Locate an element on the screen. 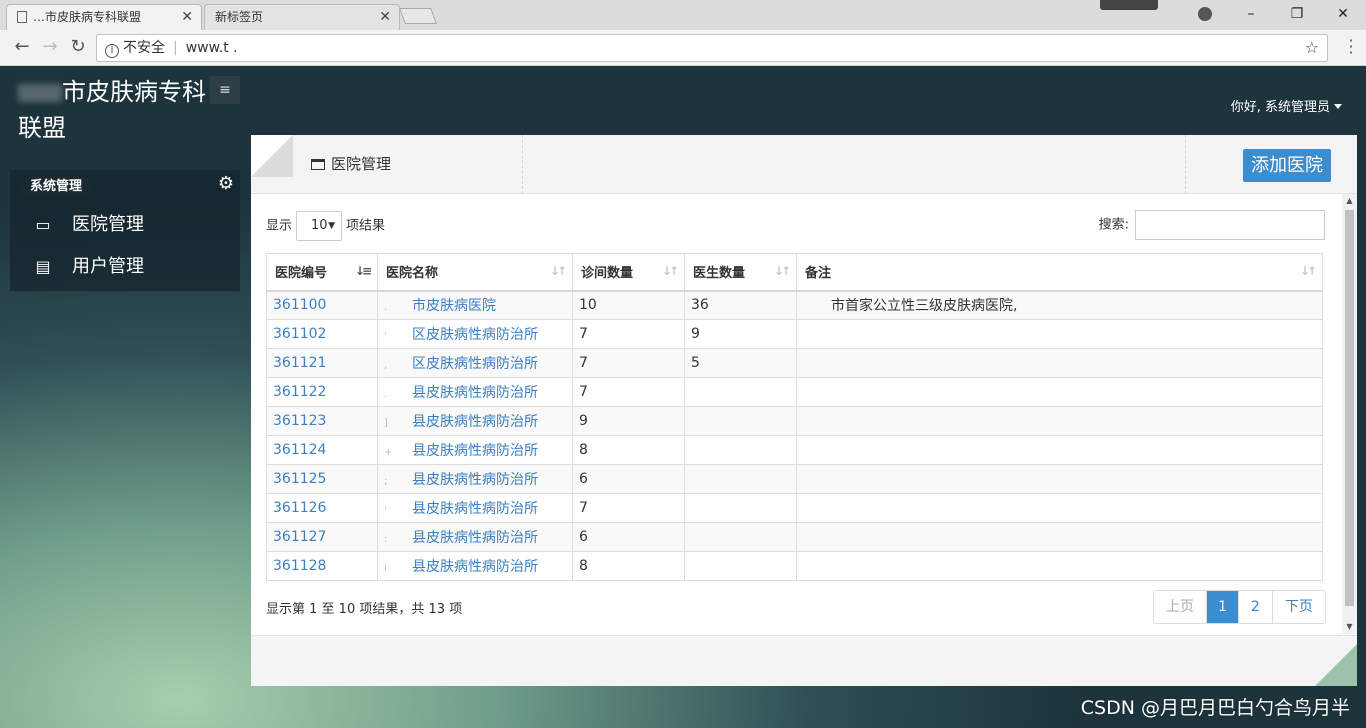 Image resolution: width=1366 pixels, height=728 pixels. hospital-id-link: 361102 is located at coordinates (299, 334).